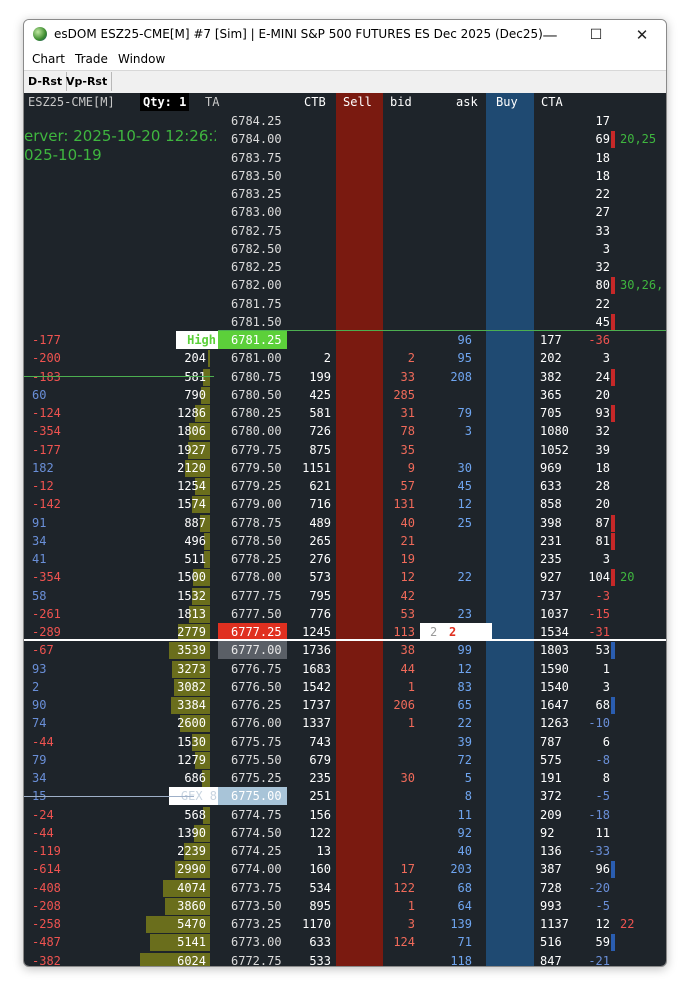 This screenshot has width=689, height=993. What do you see at coordinates (252, 942) in the screenshot?
I see `ladder-price: 6773.00` at bounding box center [252, 942].